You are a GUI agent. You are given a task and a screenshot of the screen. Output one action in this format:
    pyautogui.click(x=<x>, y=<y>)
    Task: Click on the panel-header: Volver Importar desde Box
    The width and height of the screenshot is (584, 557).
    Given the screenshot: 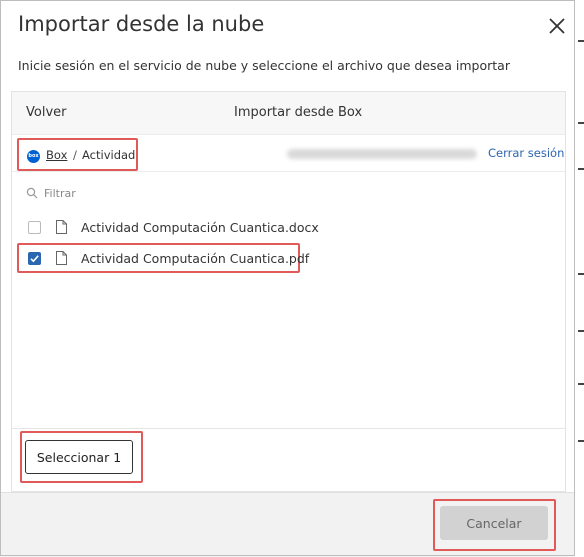 What is the action you would take?
    pyautogui.click(x=288, y=113)
    